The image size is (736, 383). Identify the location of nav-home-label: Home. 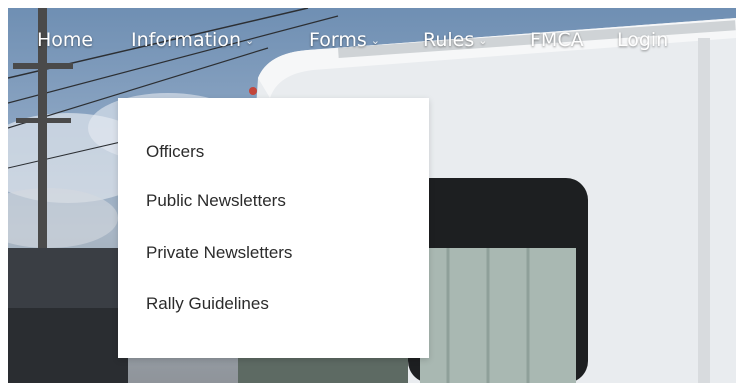
(65, 40).